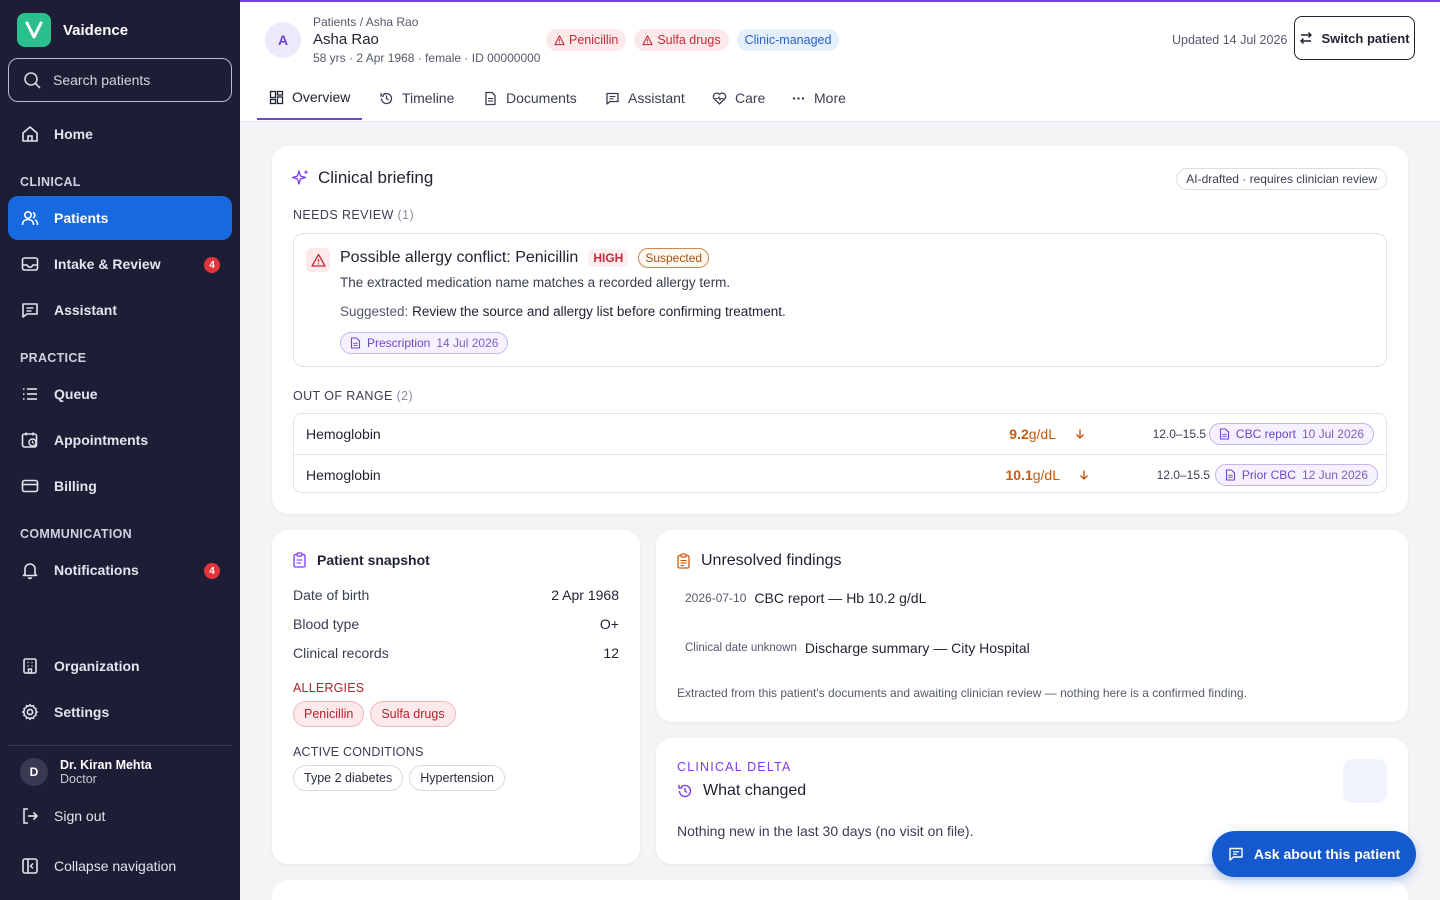  What do you see at coordinates (1268, 475) in the screenshot?
I see `source-name: Prior CBC` at bounding box center [1268, 475].